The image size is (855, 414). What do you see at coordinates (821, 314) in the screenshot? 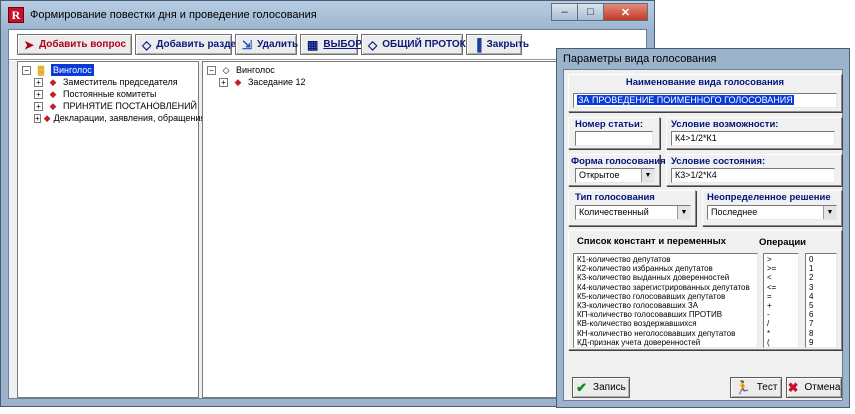
I see `list-item: 6` at bounding box center [821, 314].